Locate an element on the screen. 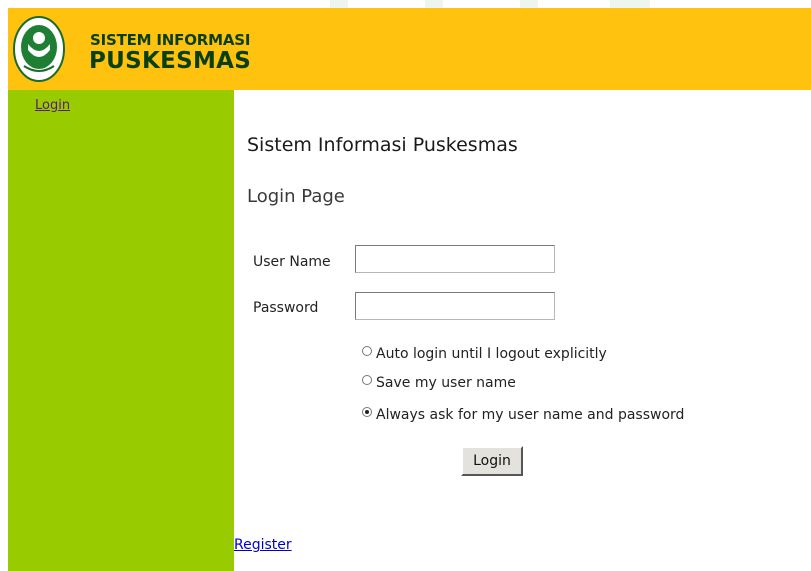 The width and height of the screenshot is (811, 571). username-label: User Name is located at coordinates (292, 262).